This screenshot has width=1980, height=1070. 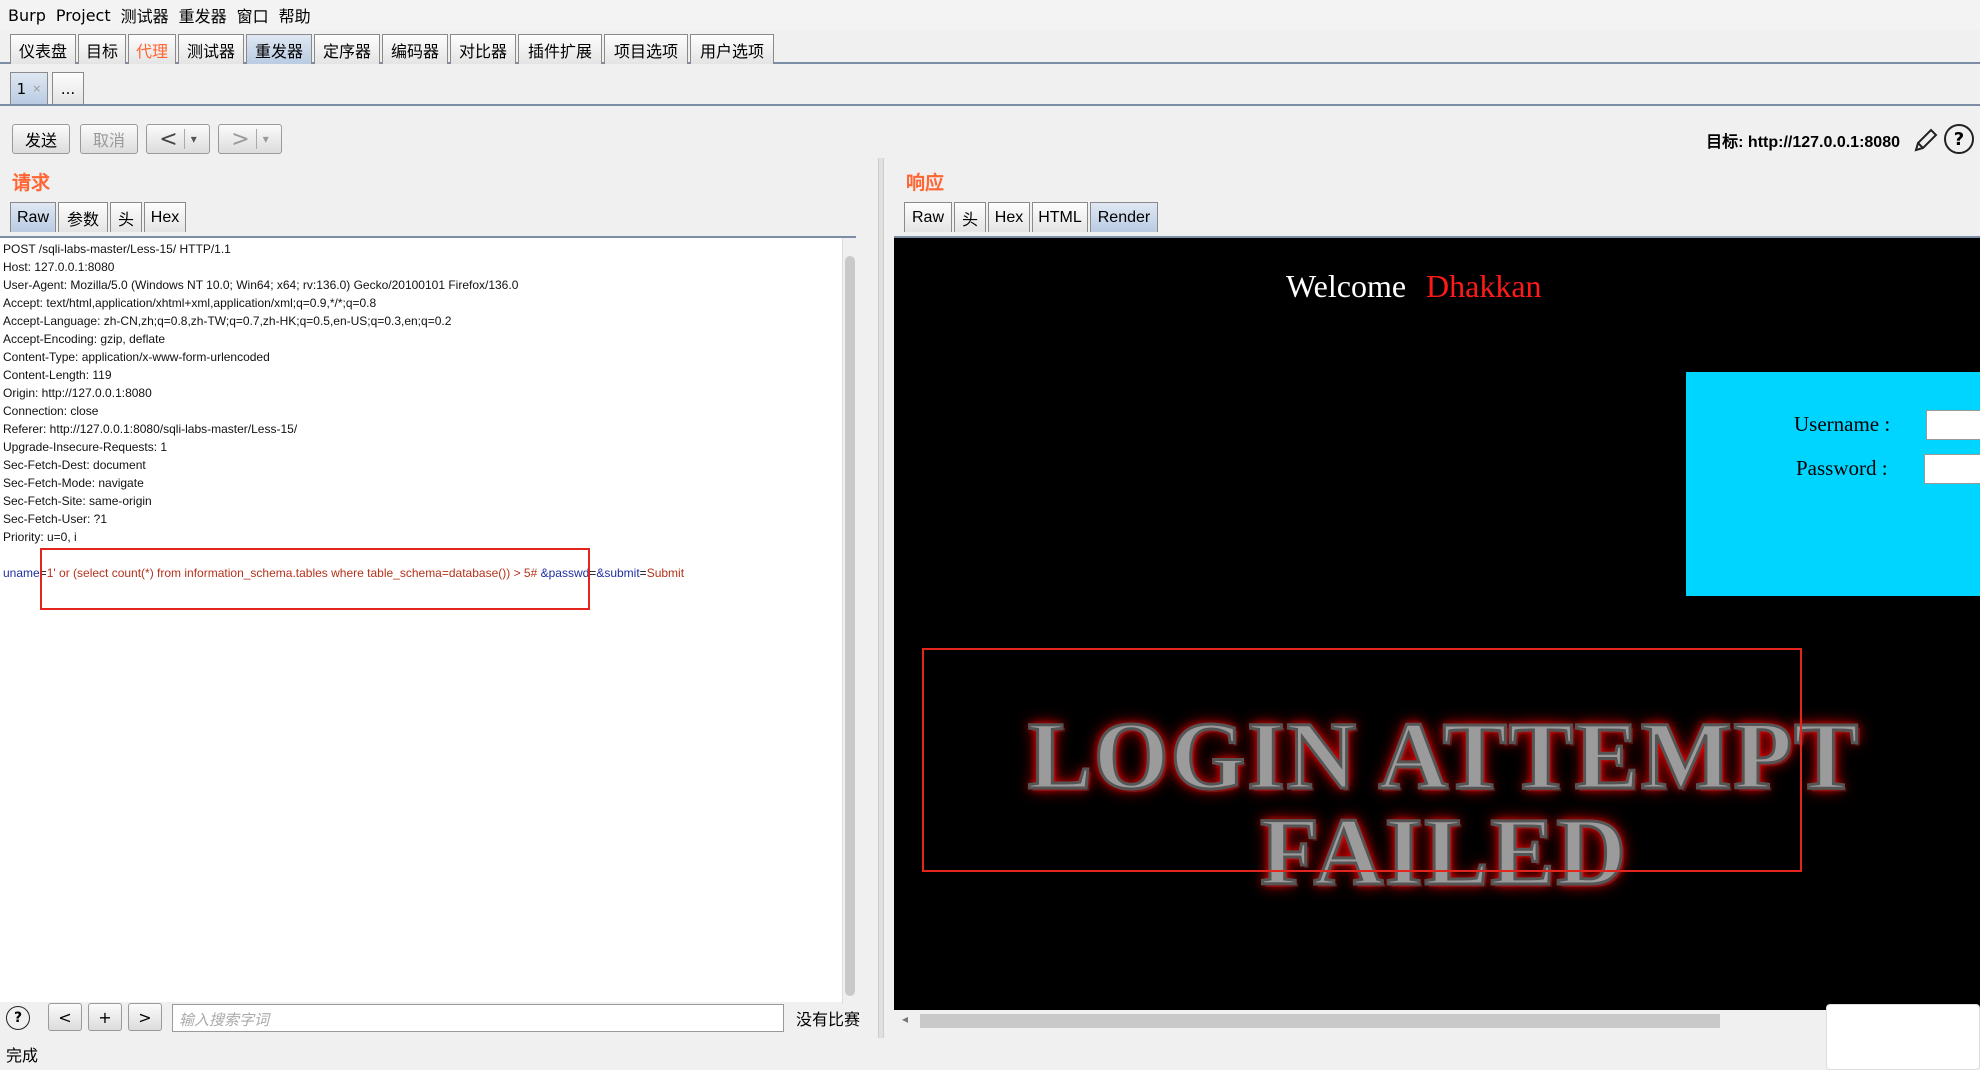 I want to click on request-line: Origin: http://127.0.0.1:8080, so click(x=77, y=393).